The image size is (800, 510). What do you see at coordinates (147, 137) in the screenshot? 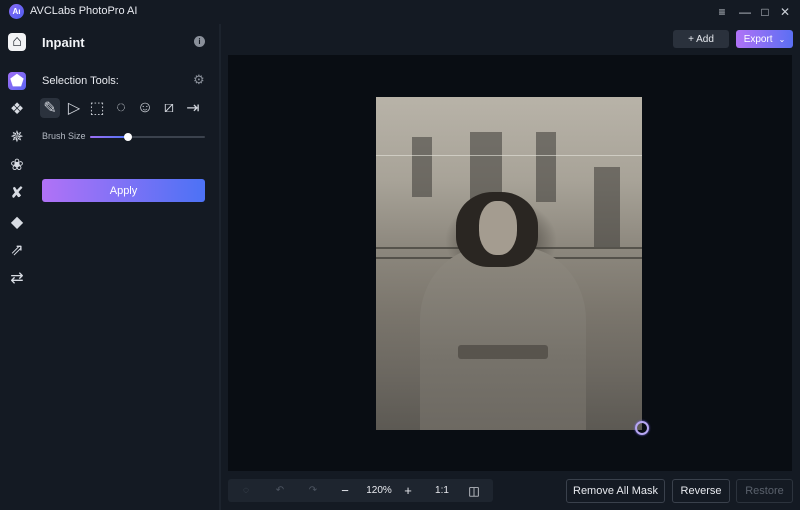
I see `brush-size-slider` at bounding box center [147, 137].